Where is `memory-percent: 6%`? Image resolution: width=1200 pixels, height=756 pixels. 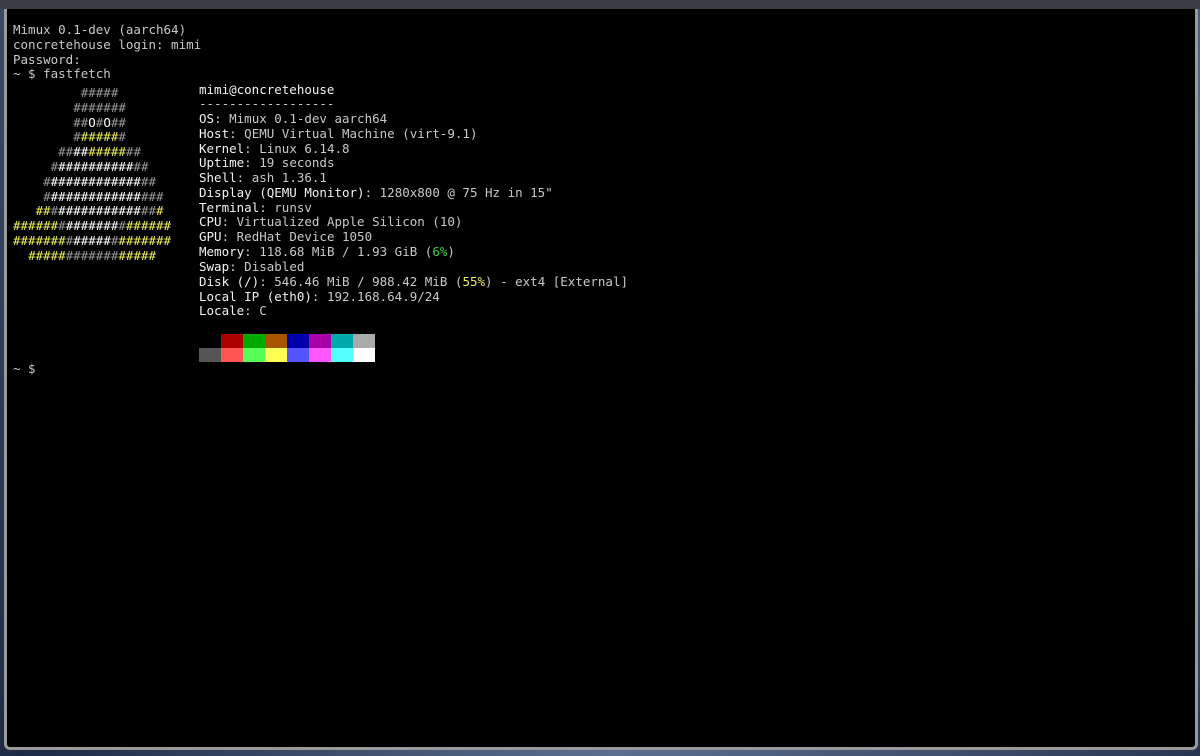
memory-percent: 6% is located at coordinates (440, 251).